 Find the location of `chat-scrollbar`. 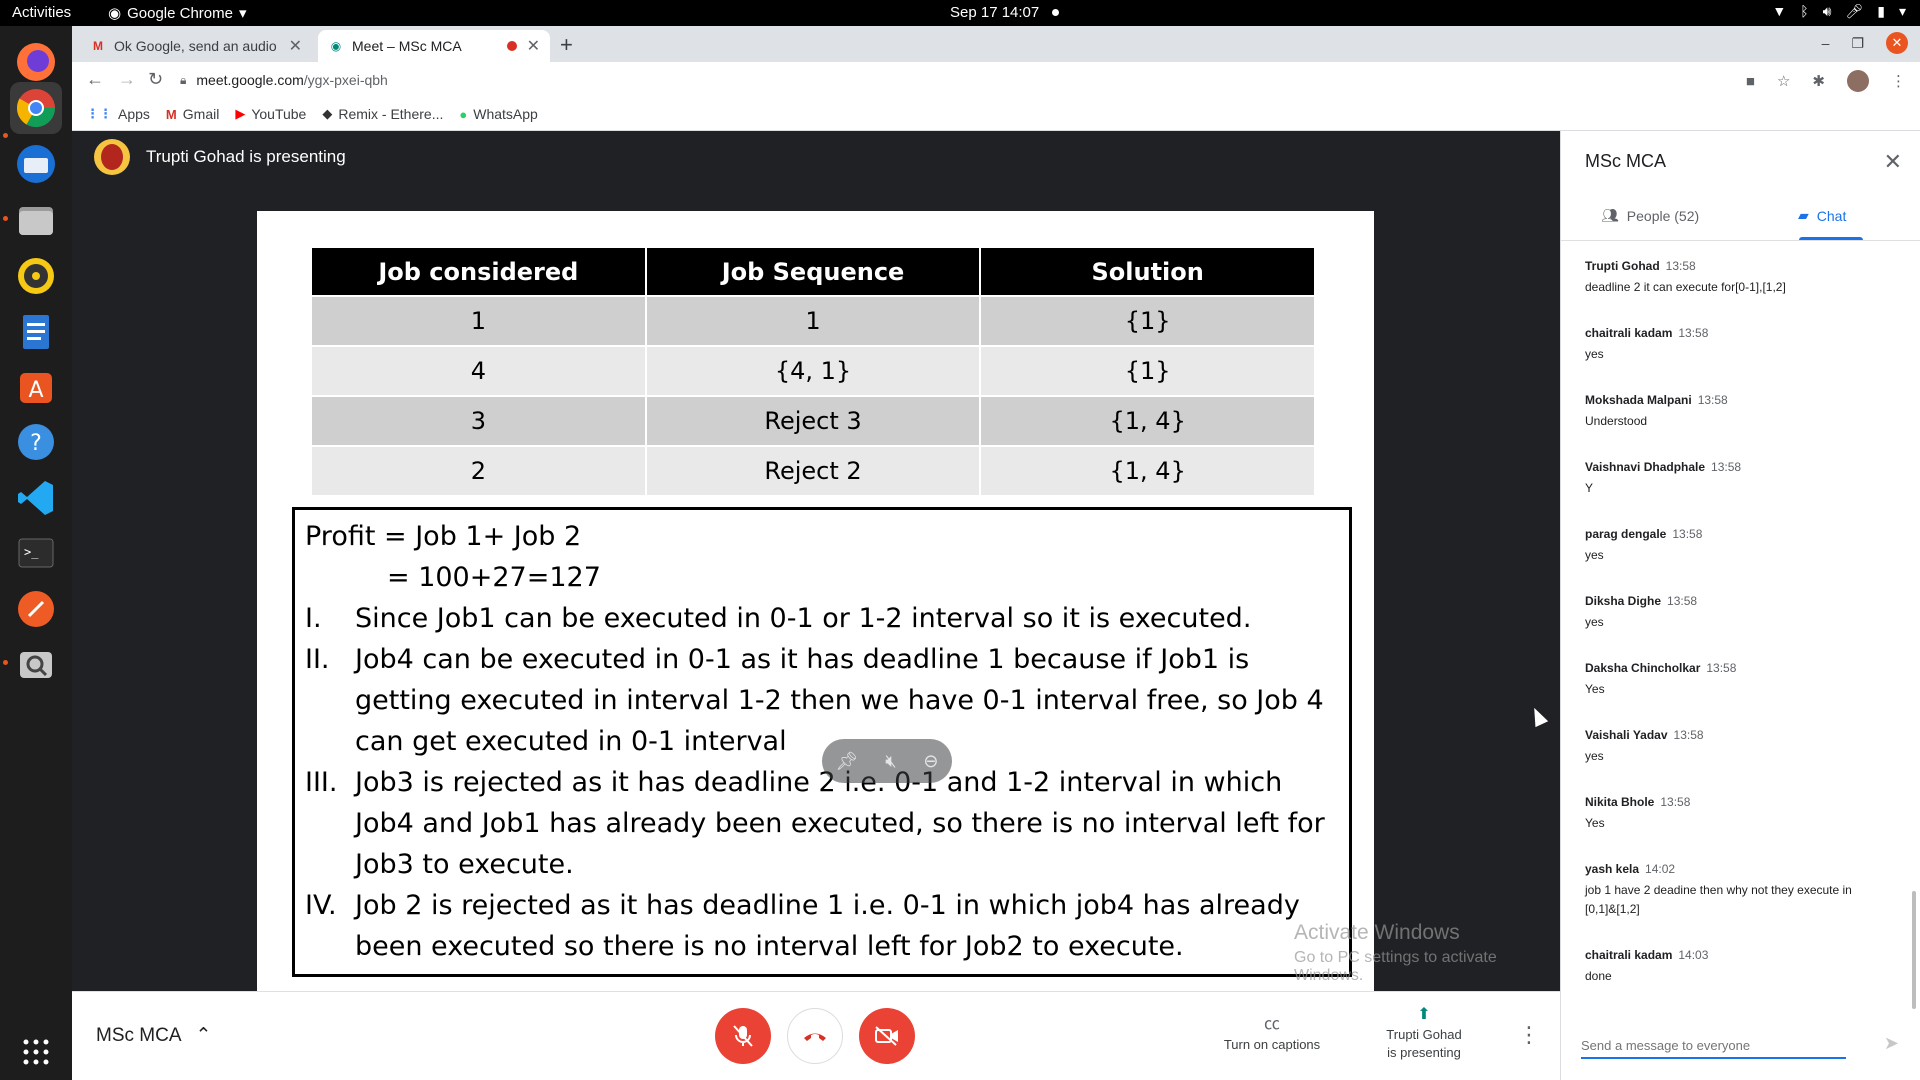

chat-scrollbar is located at coordinates (1914, 950).